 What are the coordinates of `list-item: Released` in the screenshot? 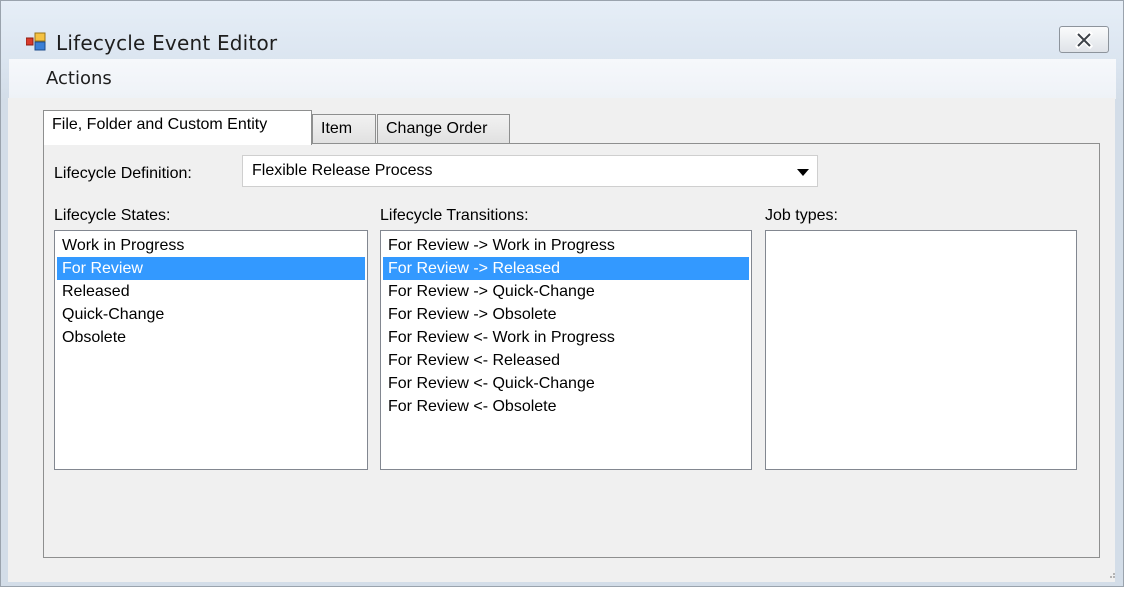 It's located at (211, 291).